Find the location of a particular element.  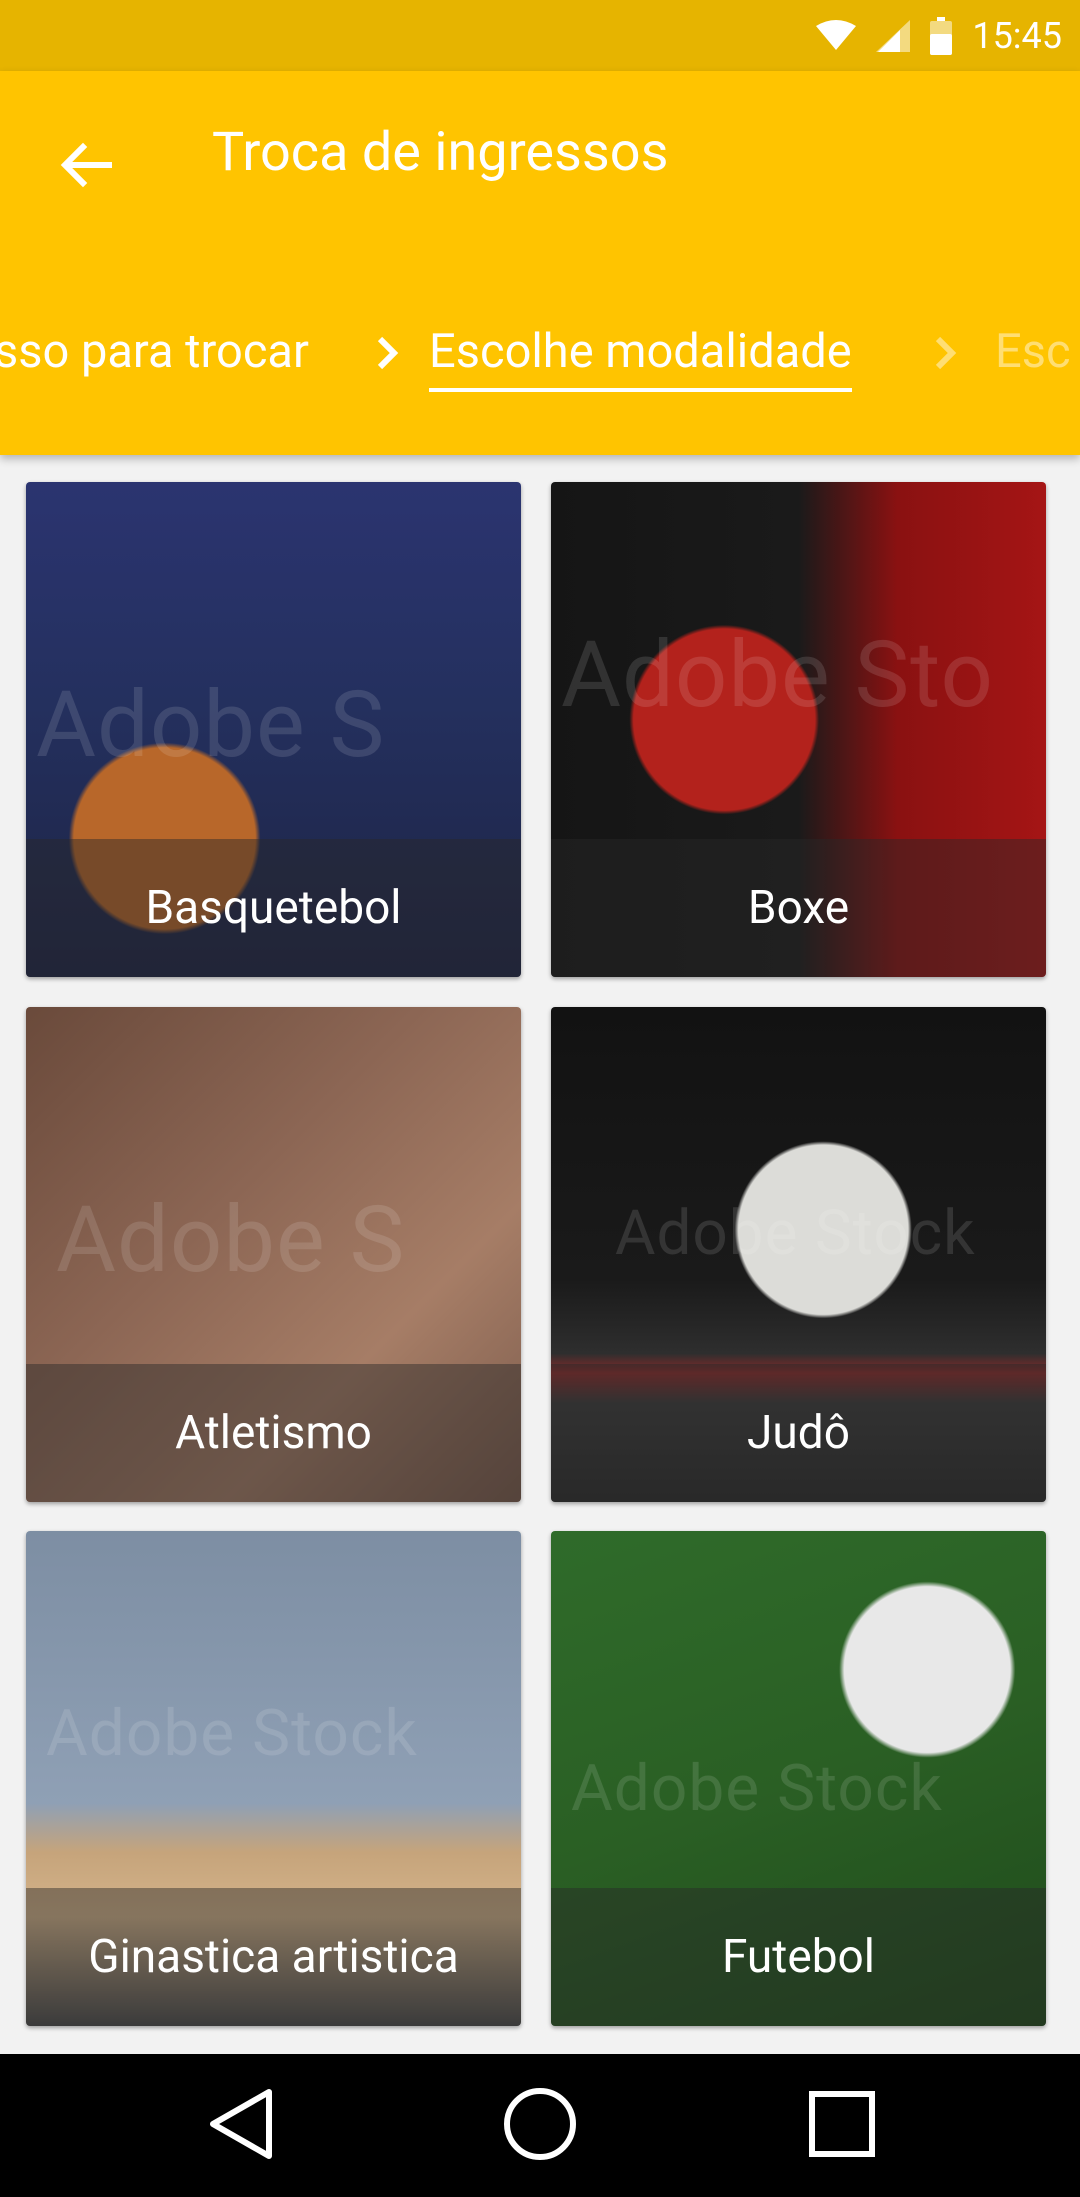

step-next: Esc is located at coordinates (1033, 351).